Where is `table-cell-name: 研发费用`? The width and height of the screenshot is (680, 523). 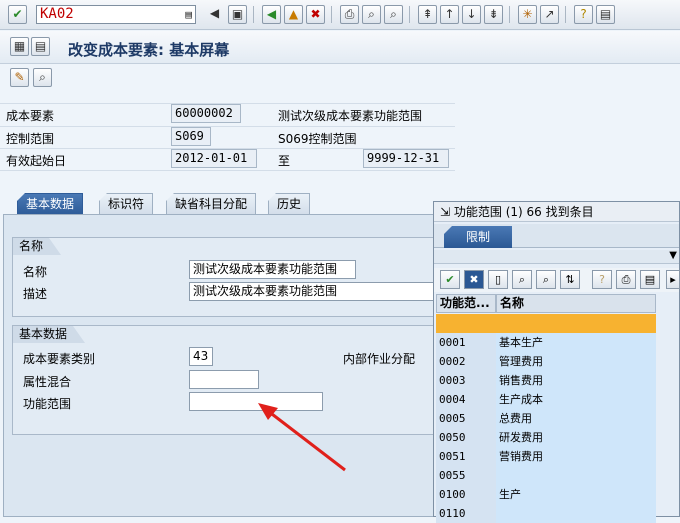
table-cell-name: 研发费用 is located at coordinates (576, 437).